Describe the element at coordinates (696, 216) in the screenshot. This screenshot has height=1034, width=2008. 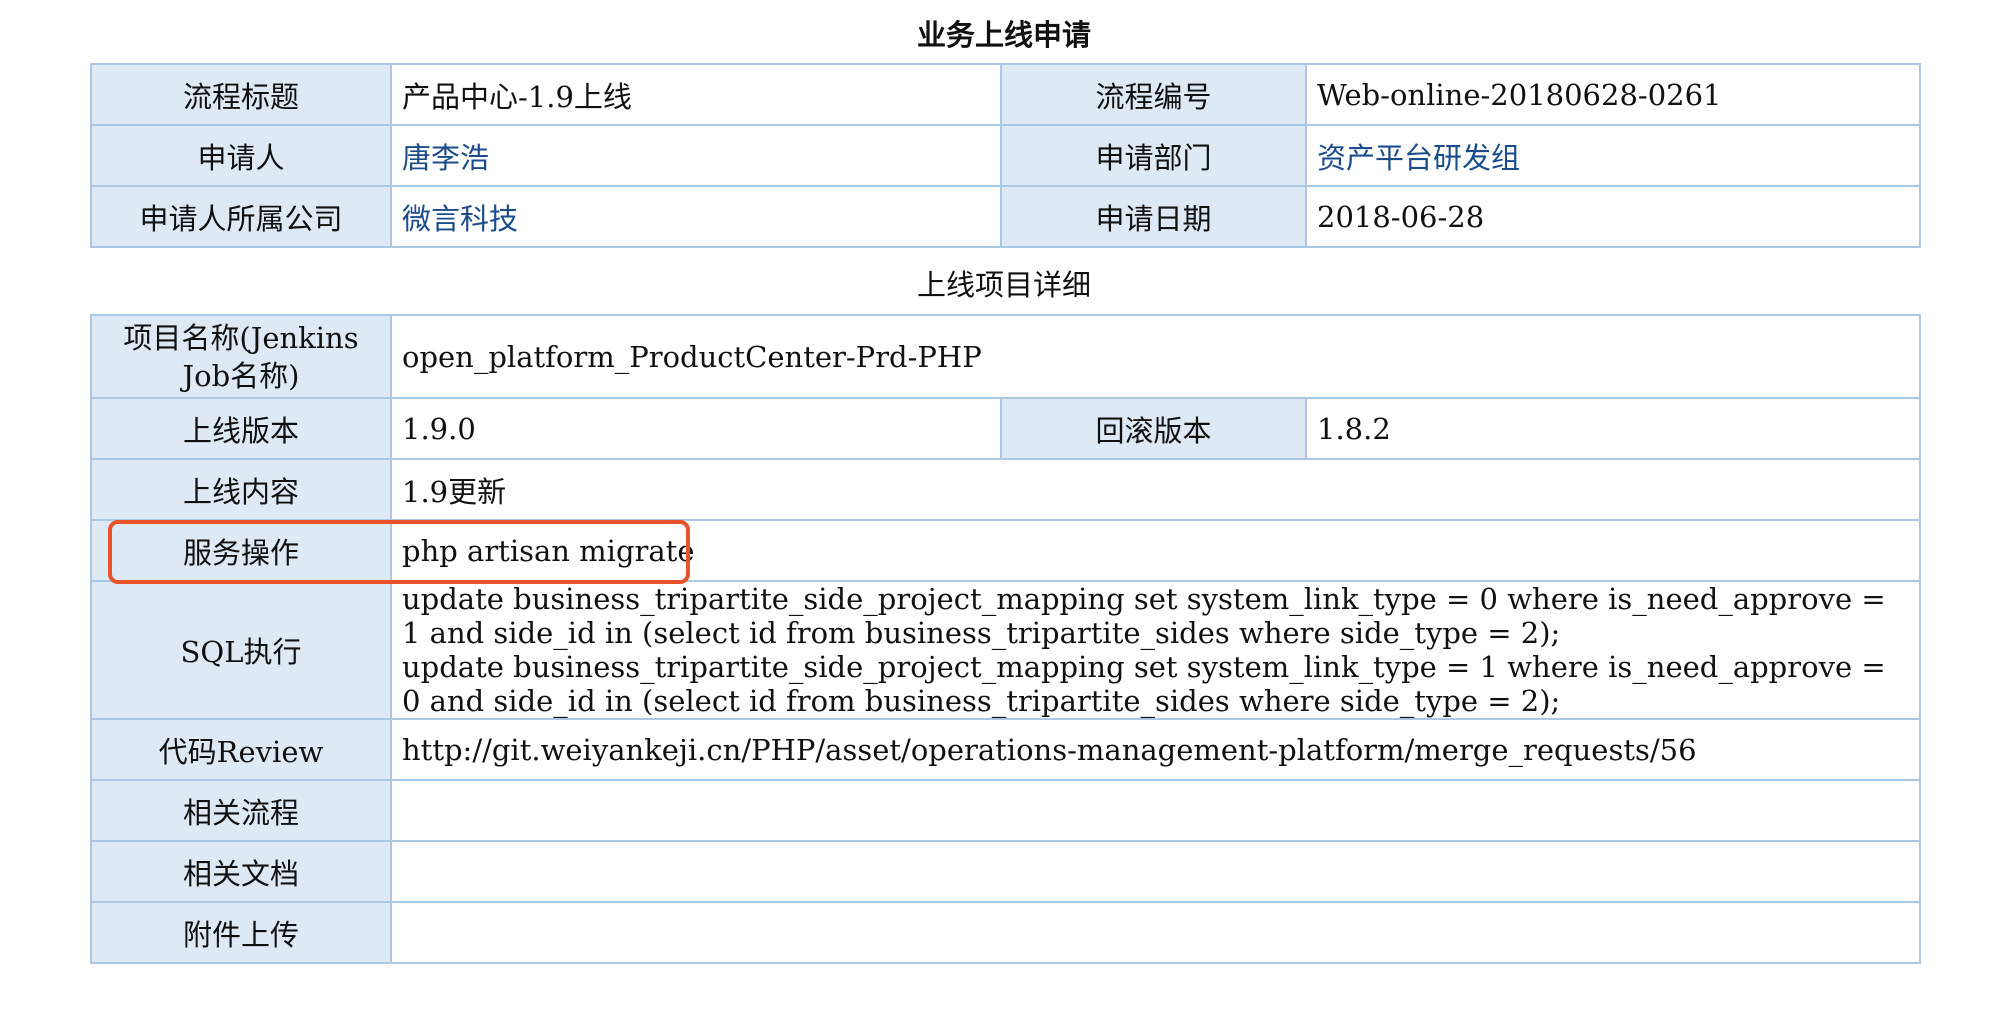
I see `company-link: 微言科技` at that location.